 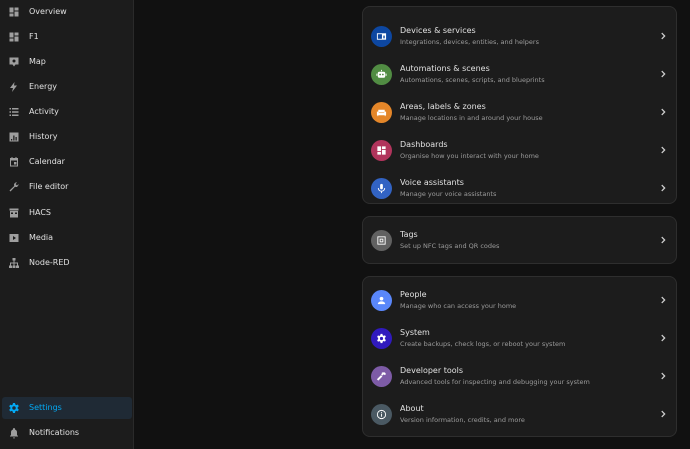 I want to click on lightning-bolt-icon, so click(x=13, y=87).